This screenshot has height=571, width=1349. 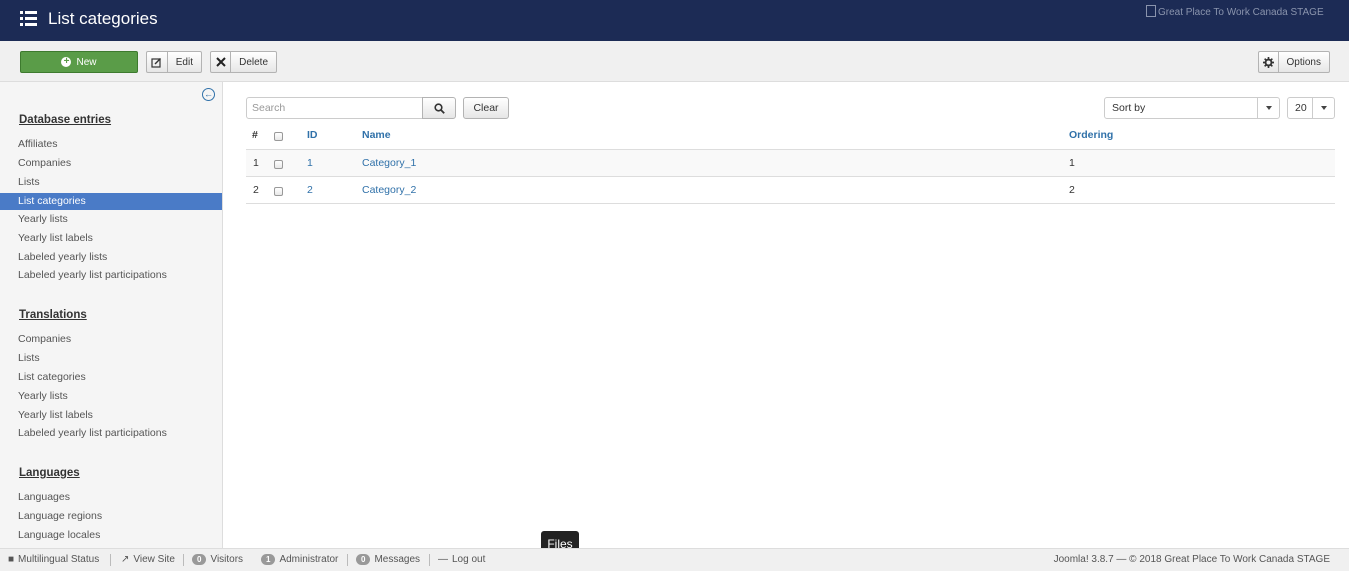 What do you see at coordinates (1151, 11) in the screenshot?
I see `broken-image-icon` at bounding box center [1151, 11].